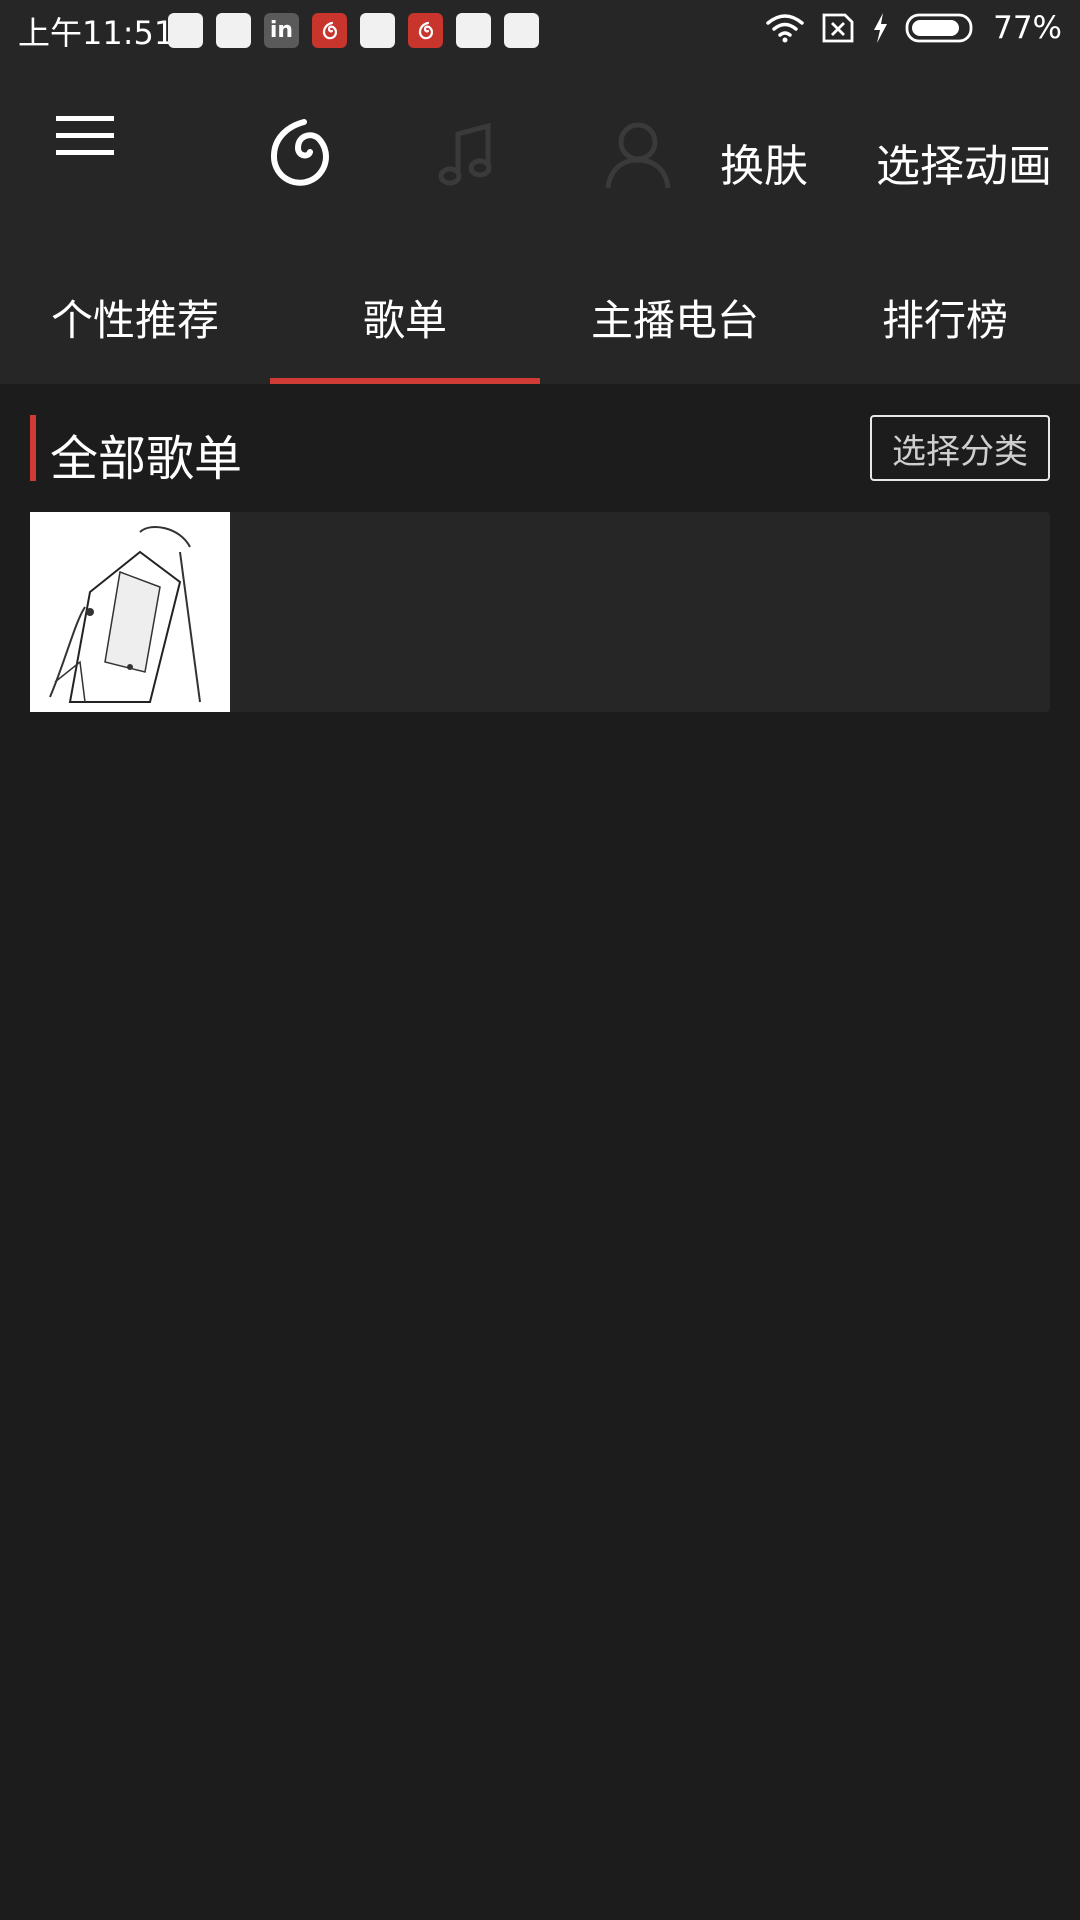  What do you see at coordinates (353, 30) in the screenshot?
I see `notification-icons: in` at bounding box center [353, 30].